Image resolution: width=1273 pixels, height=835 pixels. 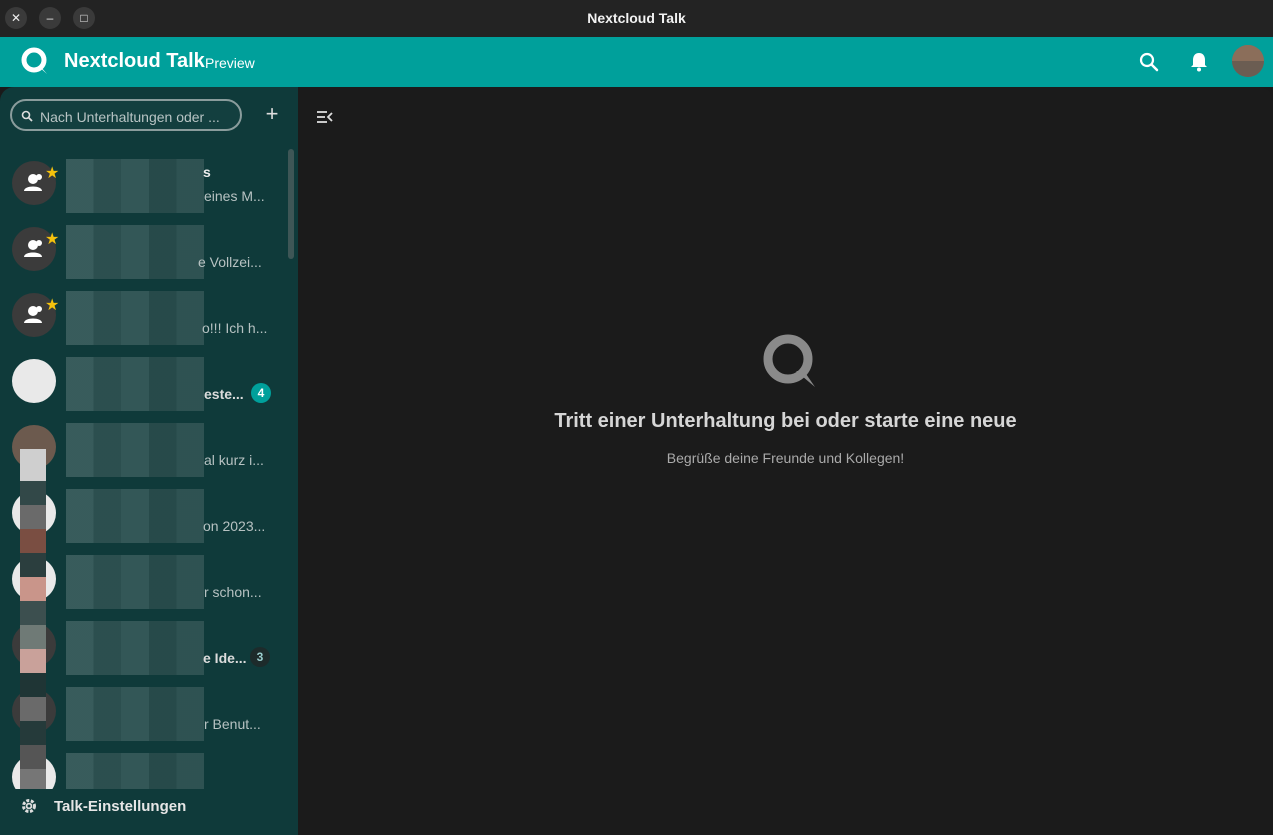 I want to click on user-avatar, so click(x=1248, y=61).